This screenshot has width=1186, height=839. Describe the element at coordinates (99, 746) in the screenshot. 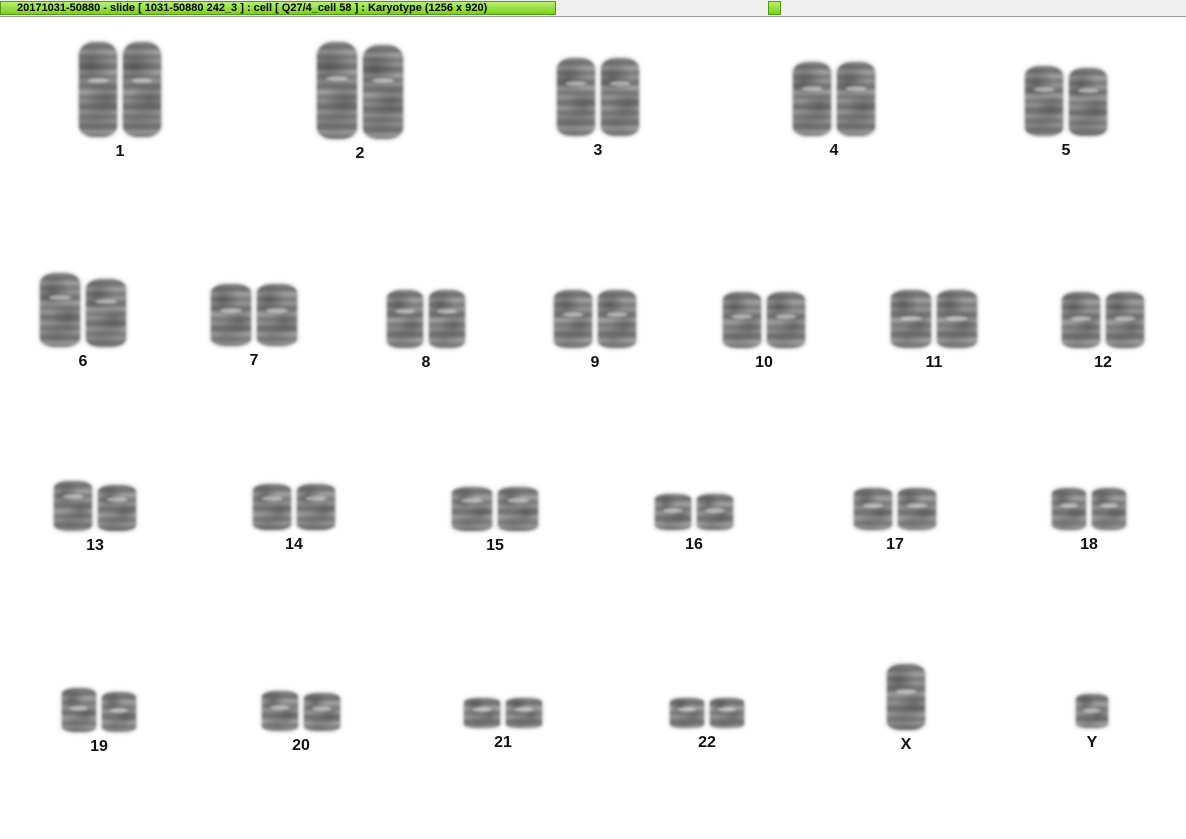

I see `chromosome-label: 19` at that location.